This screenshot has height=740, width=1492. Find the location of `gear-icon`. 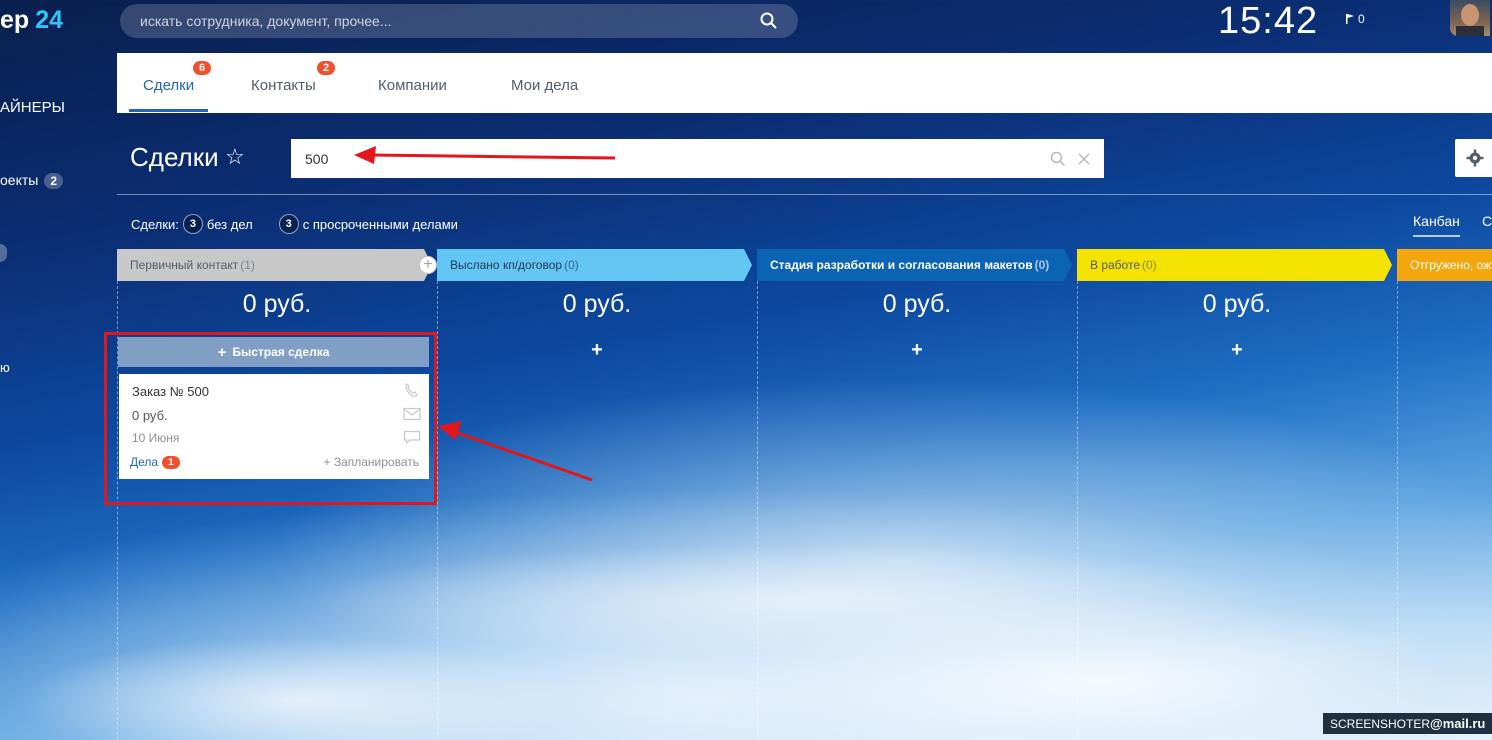

gear-icon is located at coordinates (1475, 158).